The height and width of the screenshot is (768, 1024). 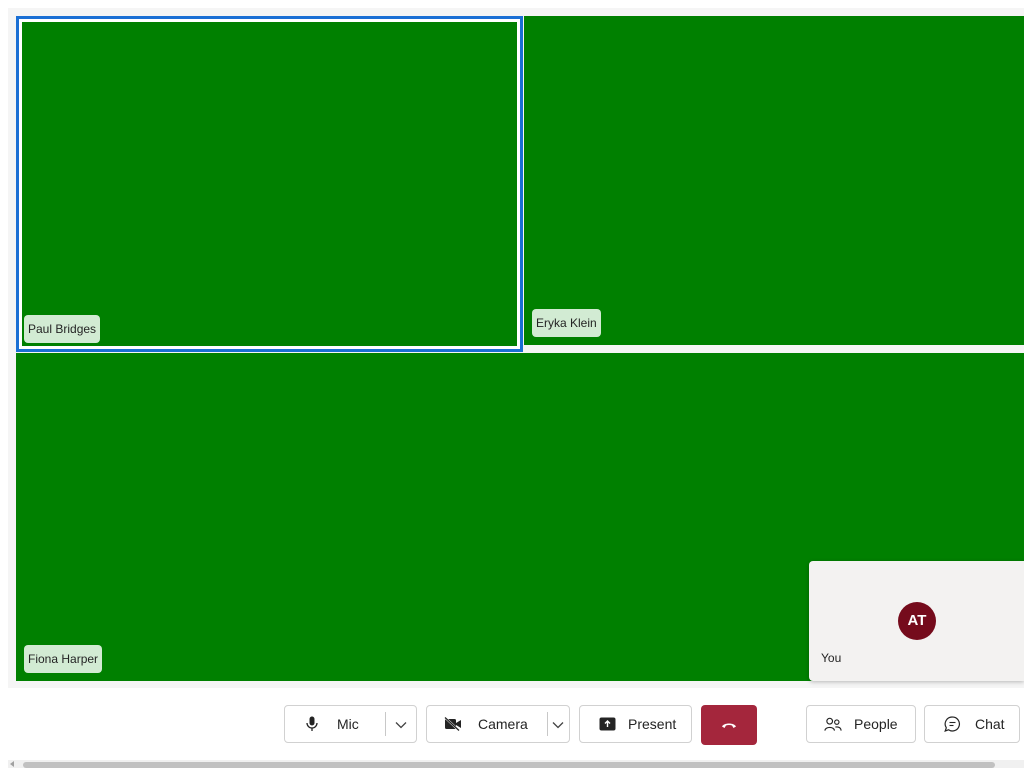 What do you see at coordinates (876, 724) in the screenshot?
I see `people-label: People` at bounding box center [876, 724].